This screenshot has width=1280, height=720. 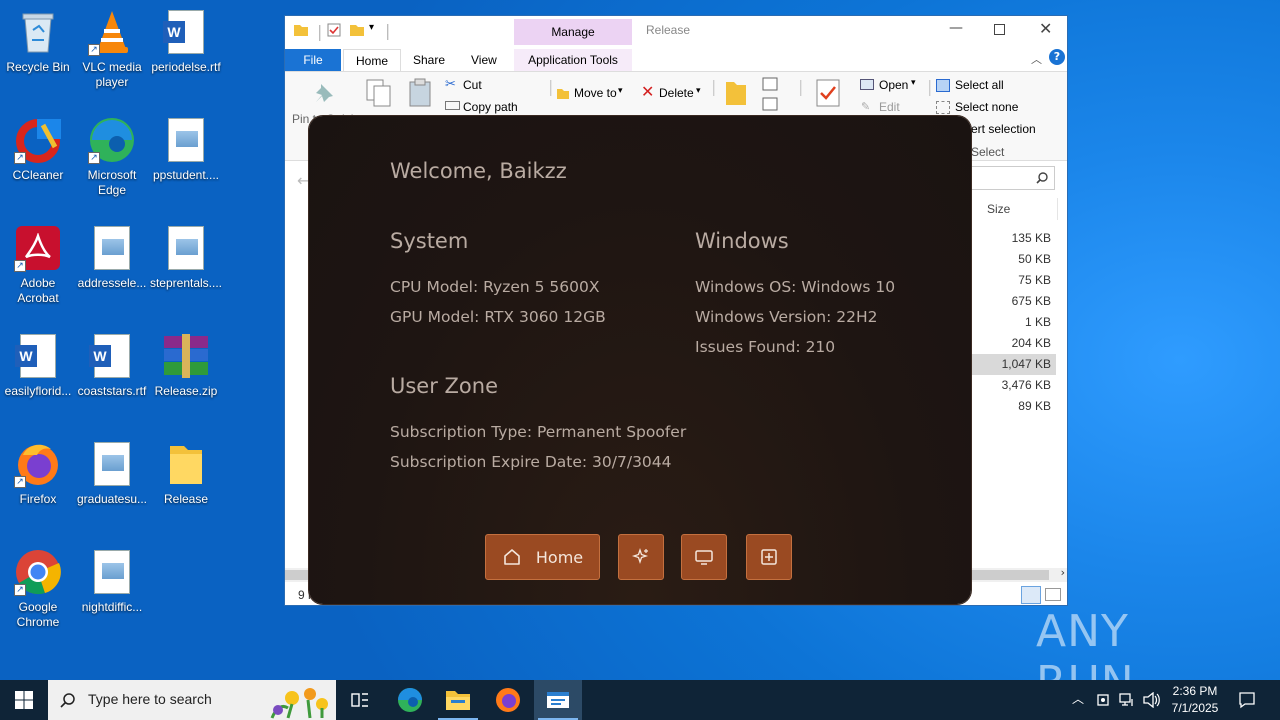 I want to click on desktop-icon-periodelse: W periodelse.rtf, so click(x=186, y=41).